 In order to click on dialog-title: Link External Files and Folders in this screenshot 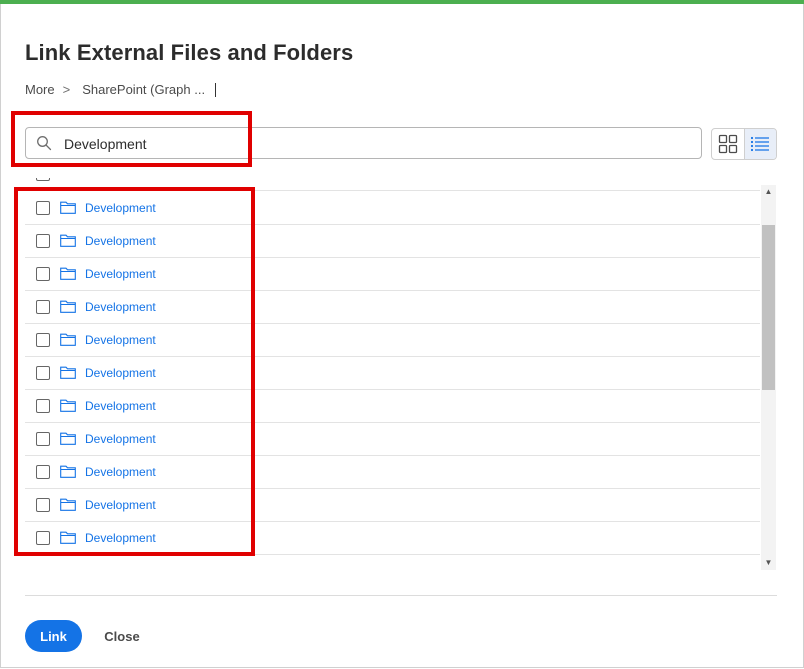, I will do `click(189, 52)`.